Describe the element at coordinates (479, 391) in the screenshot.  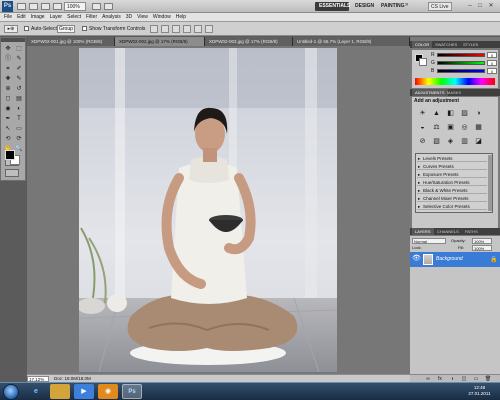
I see `system-clock: 12:48 27.01.2011` at that location.